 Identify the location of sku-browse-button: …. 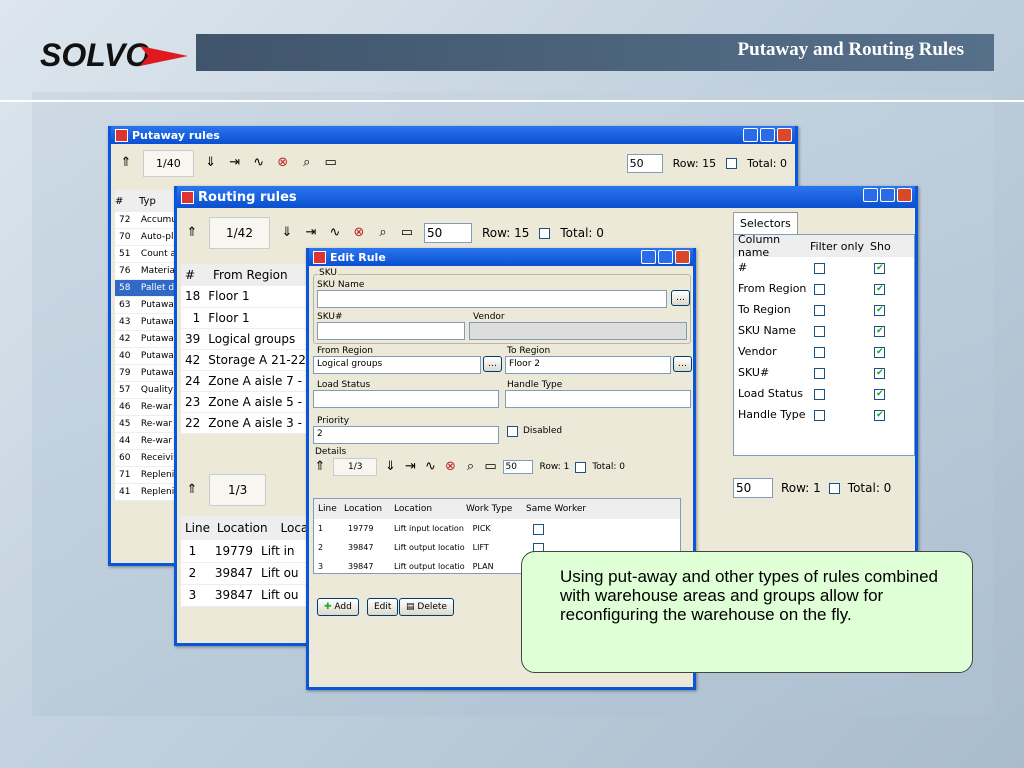
(680, 298).